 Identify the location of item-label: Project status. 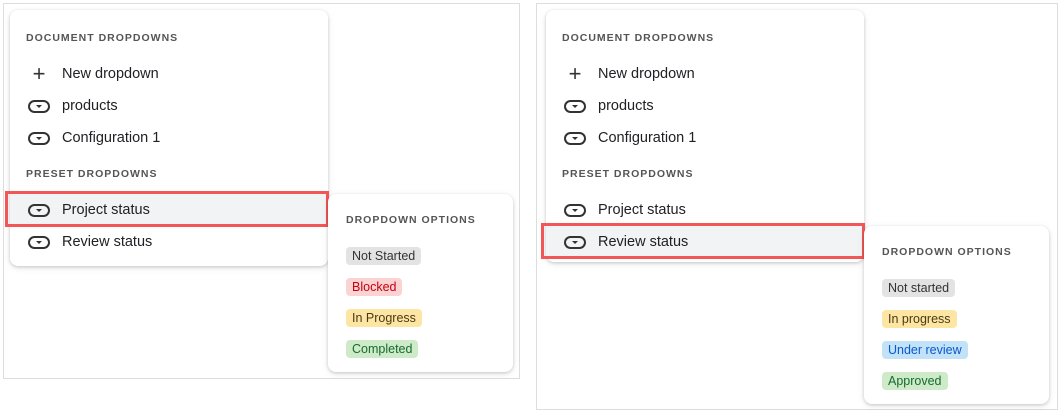
(642, 210).